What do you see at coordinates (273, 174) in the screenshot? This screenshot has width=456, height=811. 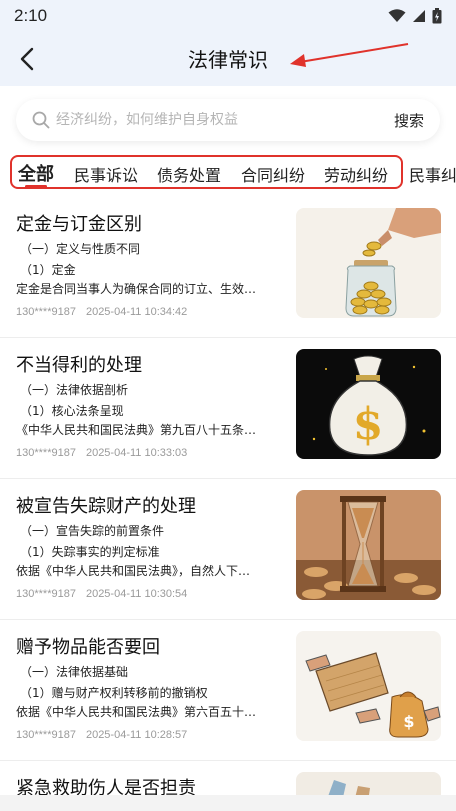 I see `tab-contract-dispute: 合同纠纷` at bounding box center [273, 174].